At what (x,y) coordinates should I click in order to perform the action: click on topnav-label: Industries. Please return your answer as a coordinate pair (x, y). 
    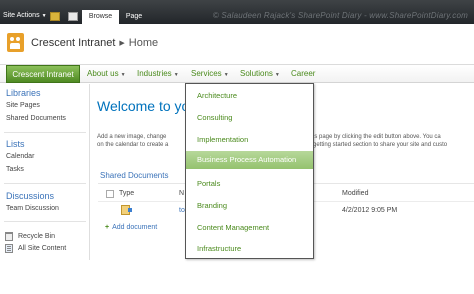
    Looking at the image, I should click on (154, 73).